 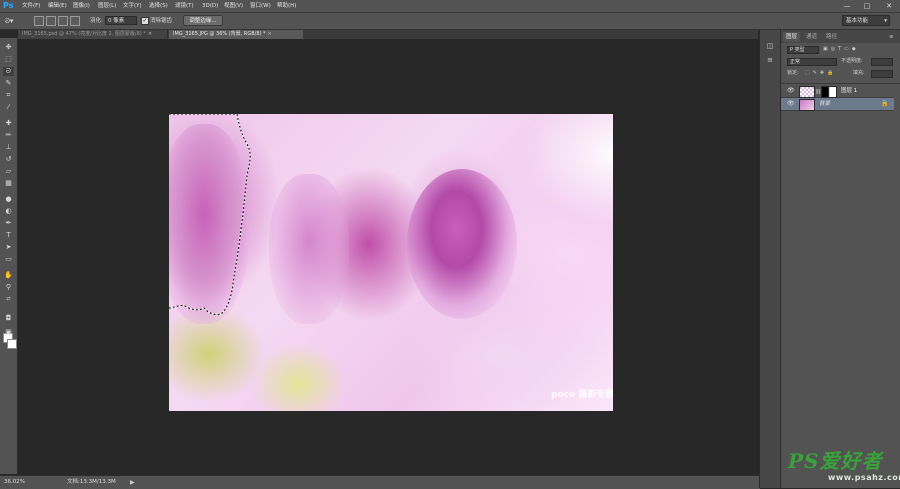 What do you see at coordinates (889, 6) in the screenshot?
I see `close-button: ✕` at bounding box center [889, 6].